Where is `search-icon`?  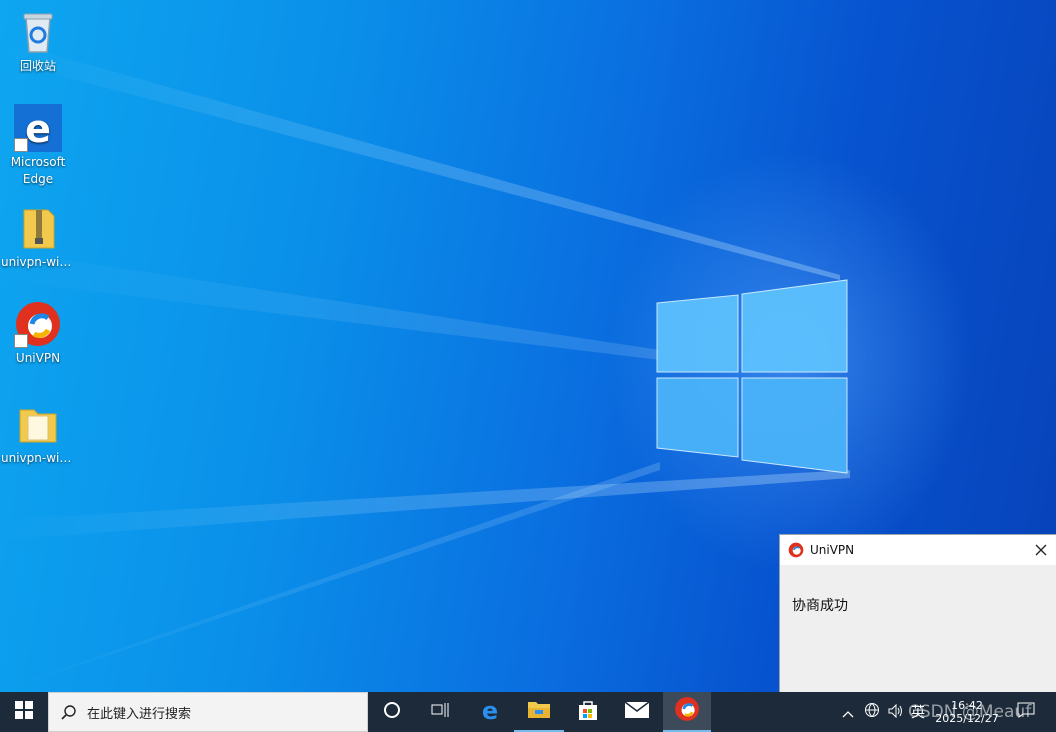 search-icon is located at coordinates (69, 712).